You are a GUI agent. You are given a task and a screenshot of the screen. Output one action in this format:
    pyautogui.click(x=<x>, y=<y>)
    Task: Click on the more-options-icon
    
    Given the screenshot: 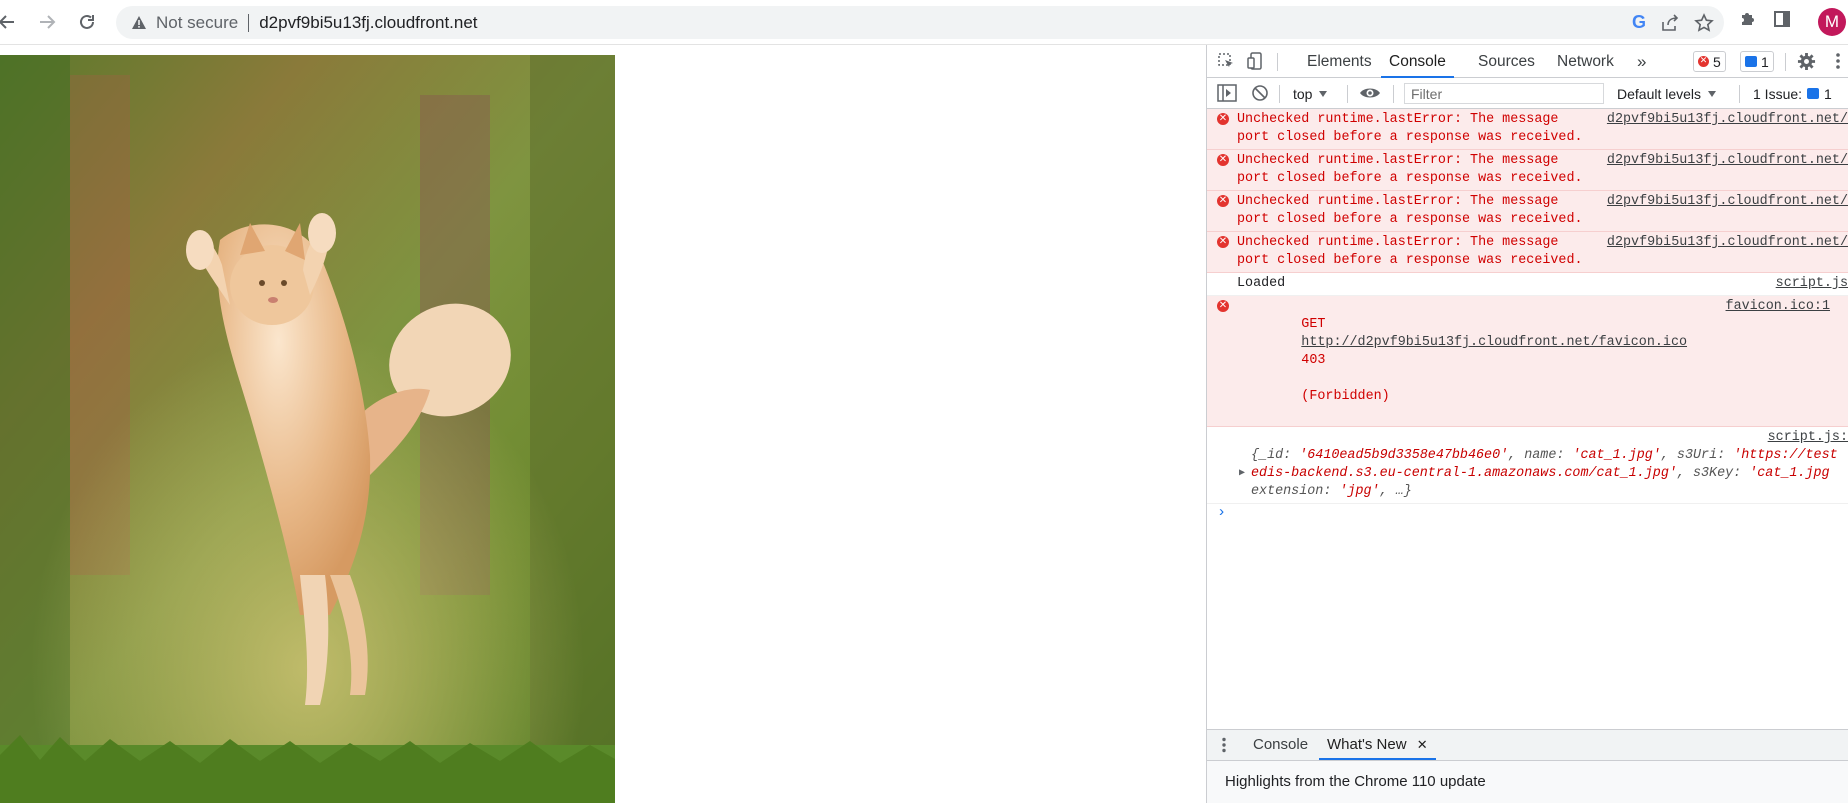 What is the action you would take?
    pyautogui.click(x=1838, y=61)
    